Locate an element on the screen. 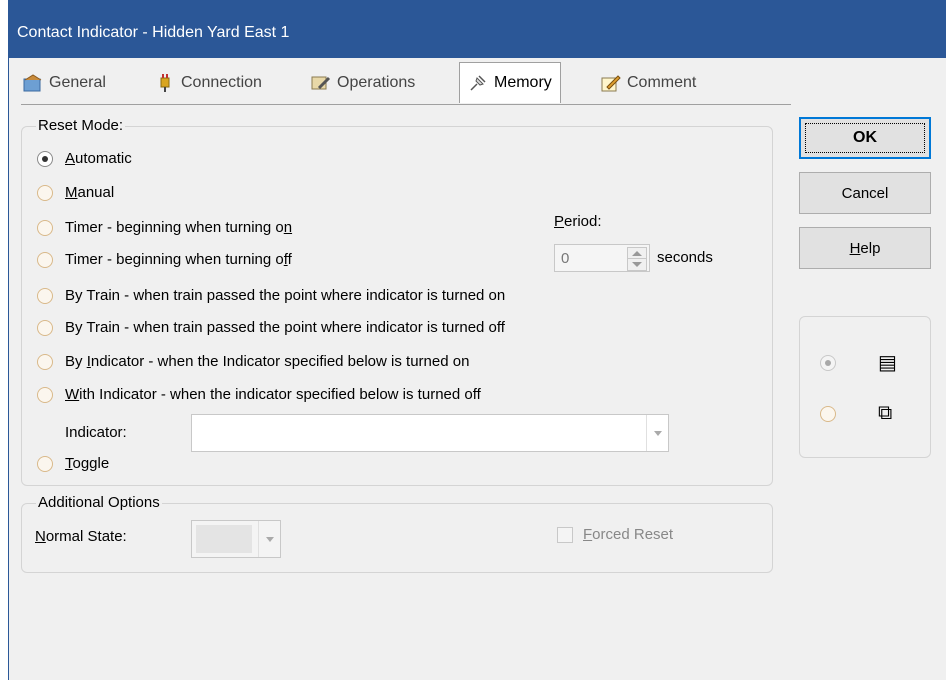 The width and height of the screenshot is (946, 680). pin-icon is located at coordinates (478, 83).